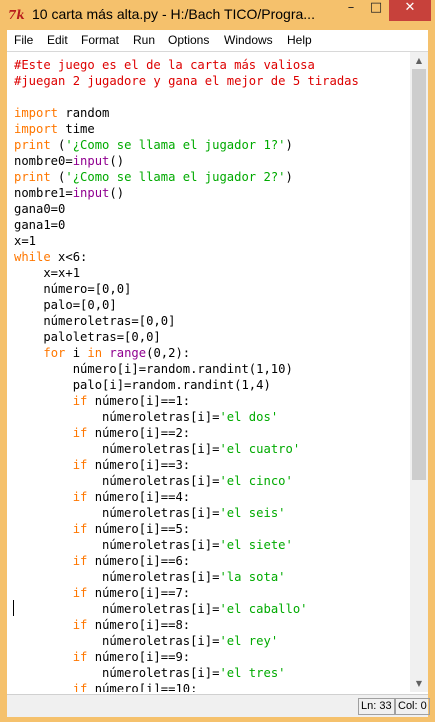 This screenshot has width=435, height=722. I want to click on code-token: númeroletras=[0,0], so click(95, 321).